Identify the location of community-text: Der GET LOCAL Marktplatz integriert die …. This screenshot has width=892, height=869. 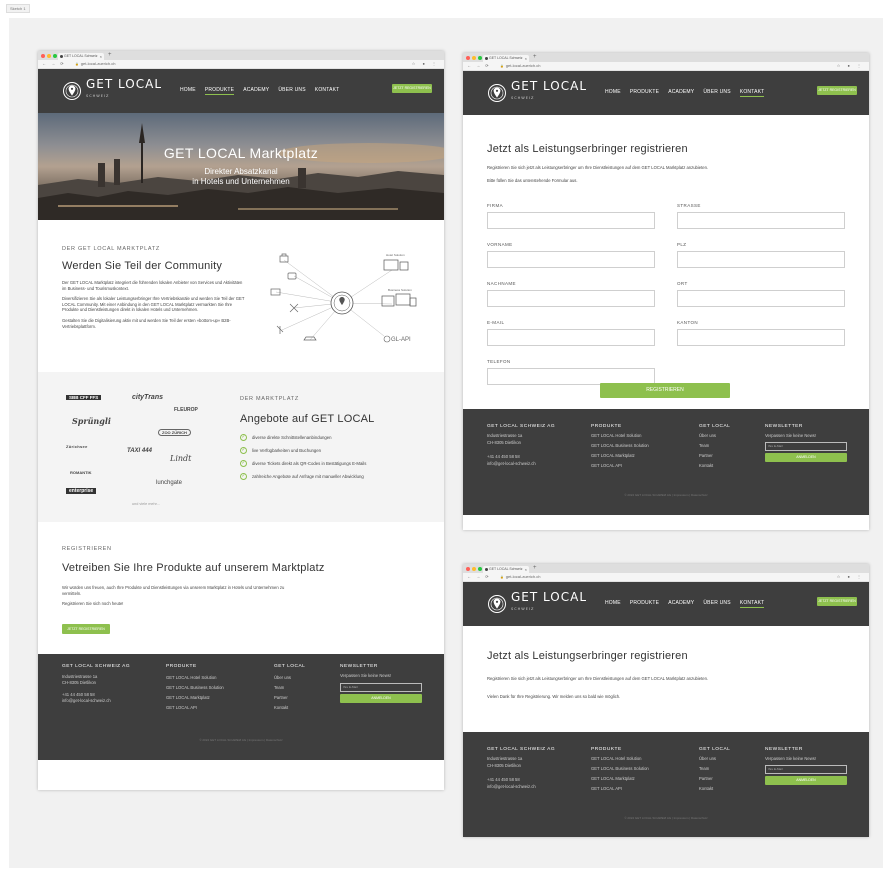
(153, 304).